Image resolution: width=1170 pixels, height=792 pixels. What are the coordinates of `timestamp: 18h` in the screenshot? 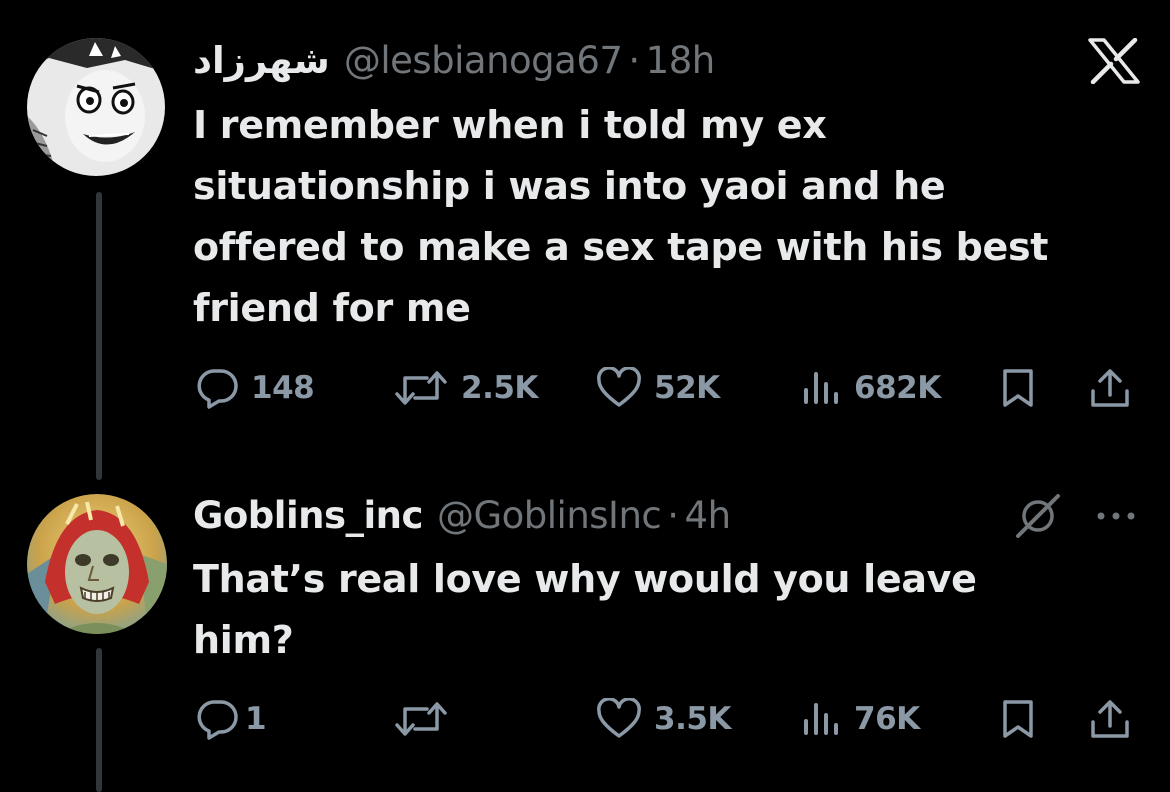 It's located at (681, 60).